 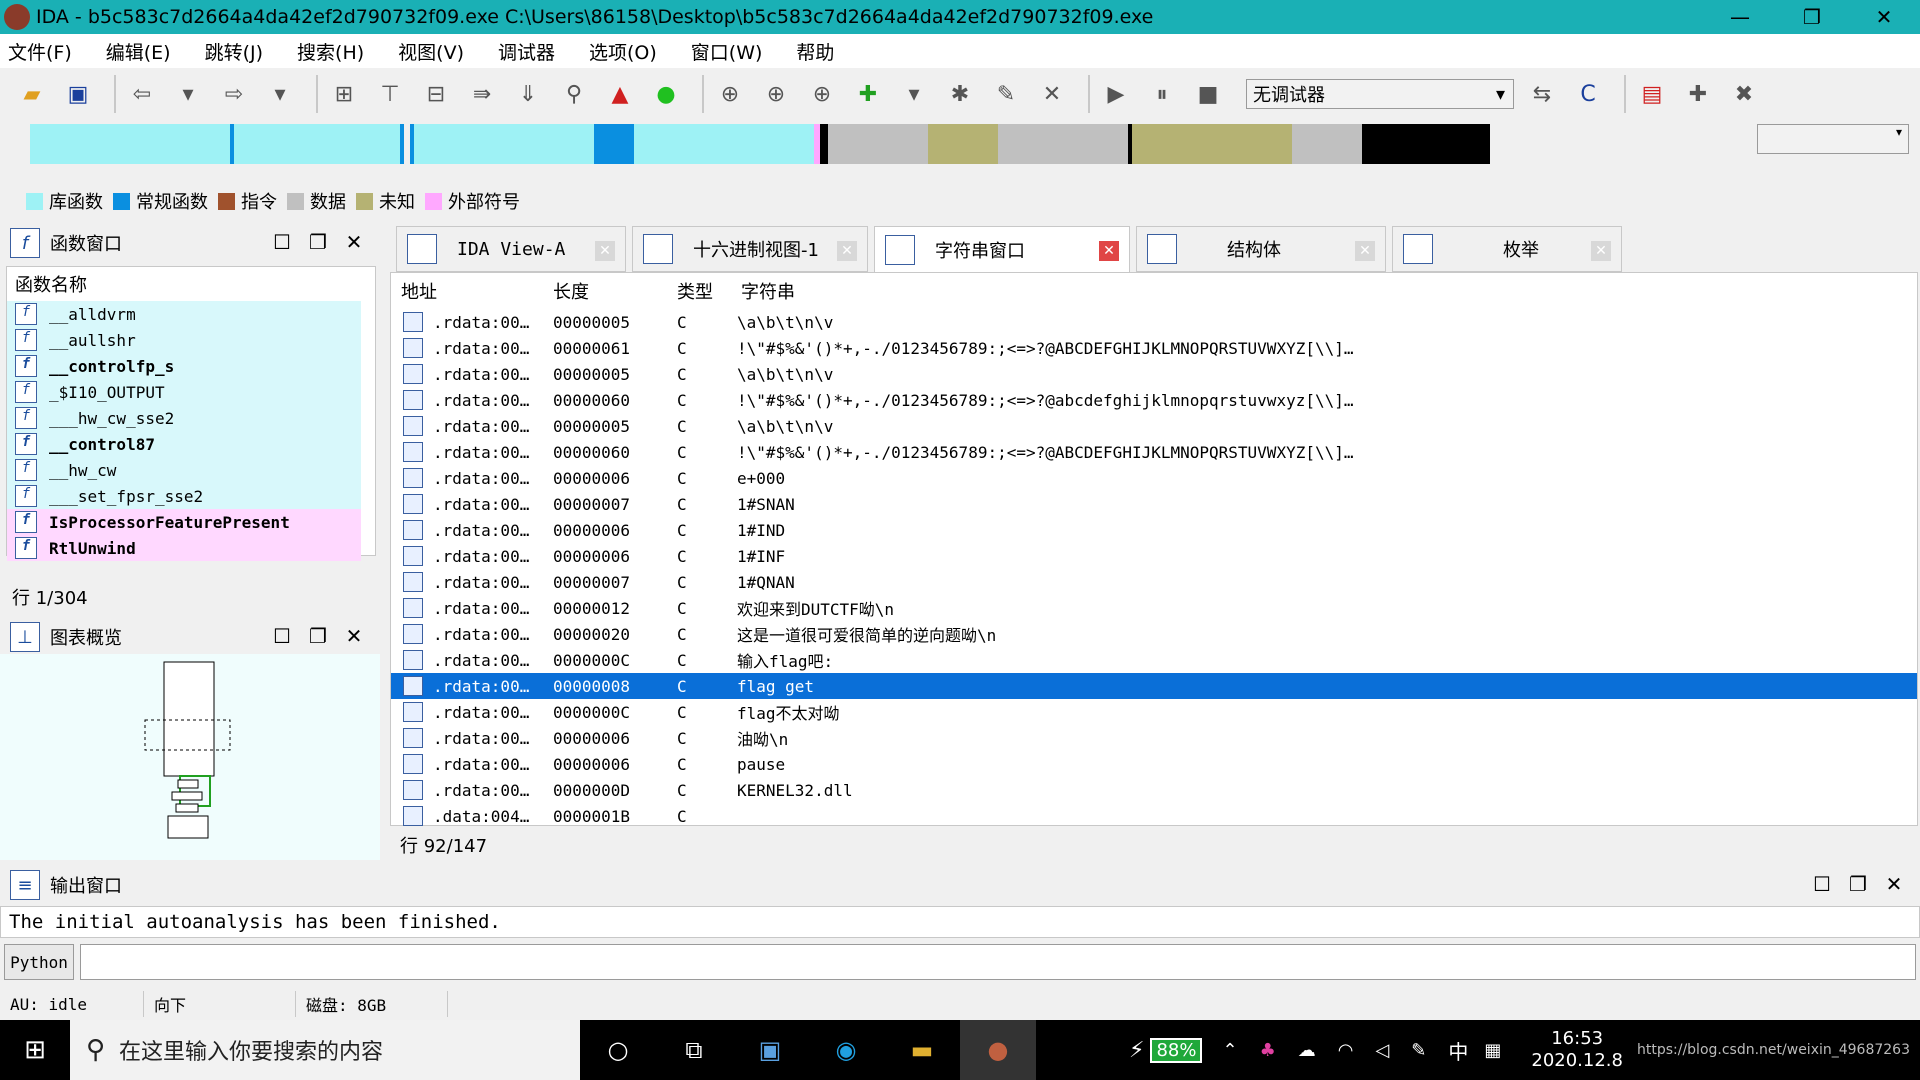 What do you see at coordinates (998, 1050) in the screenshot?
I see `ida-taskbar-icon: ●` at bounding box center [998, 1050].